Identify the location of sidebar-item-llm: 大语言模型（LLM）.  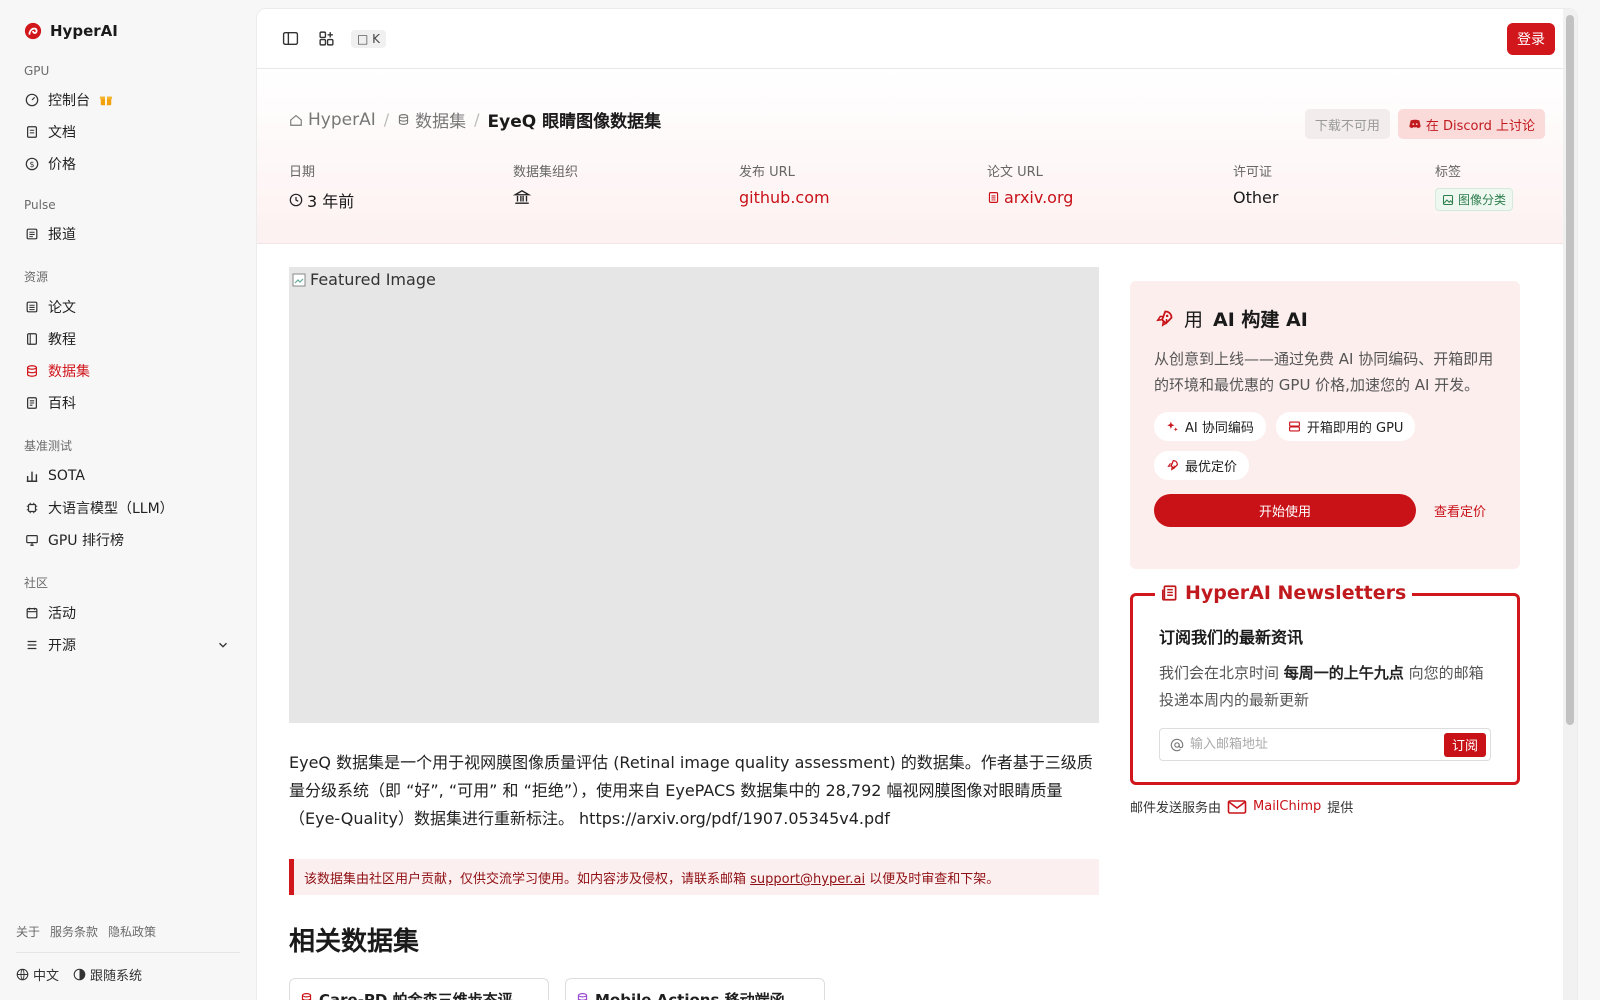
(127, 508).